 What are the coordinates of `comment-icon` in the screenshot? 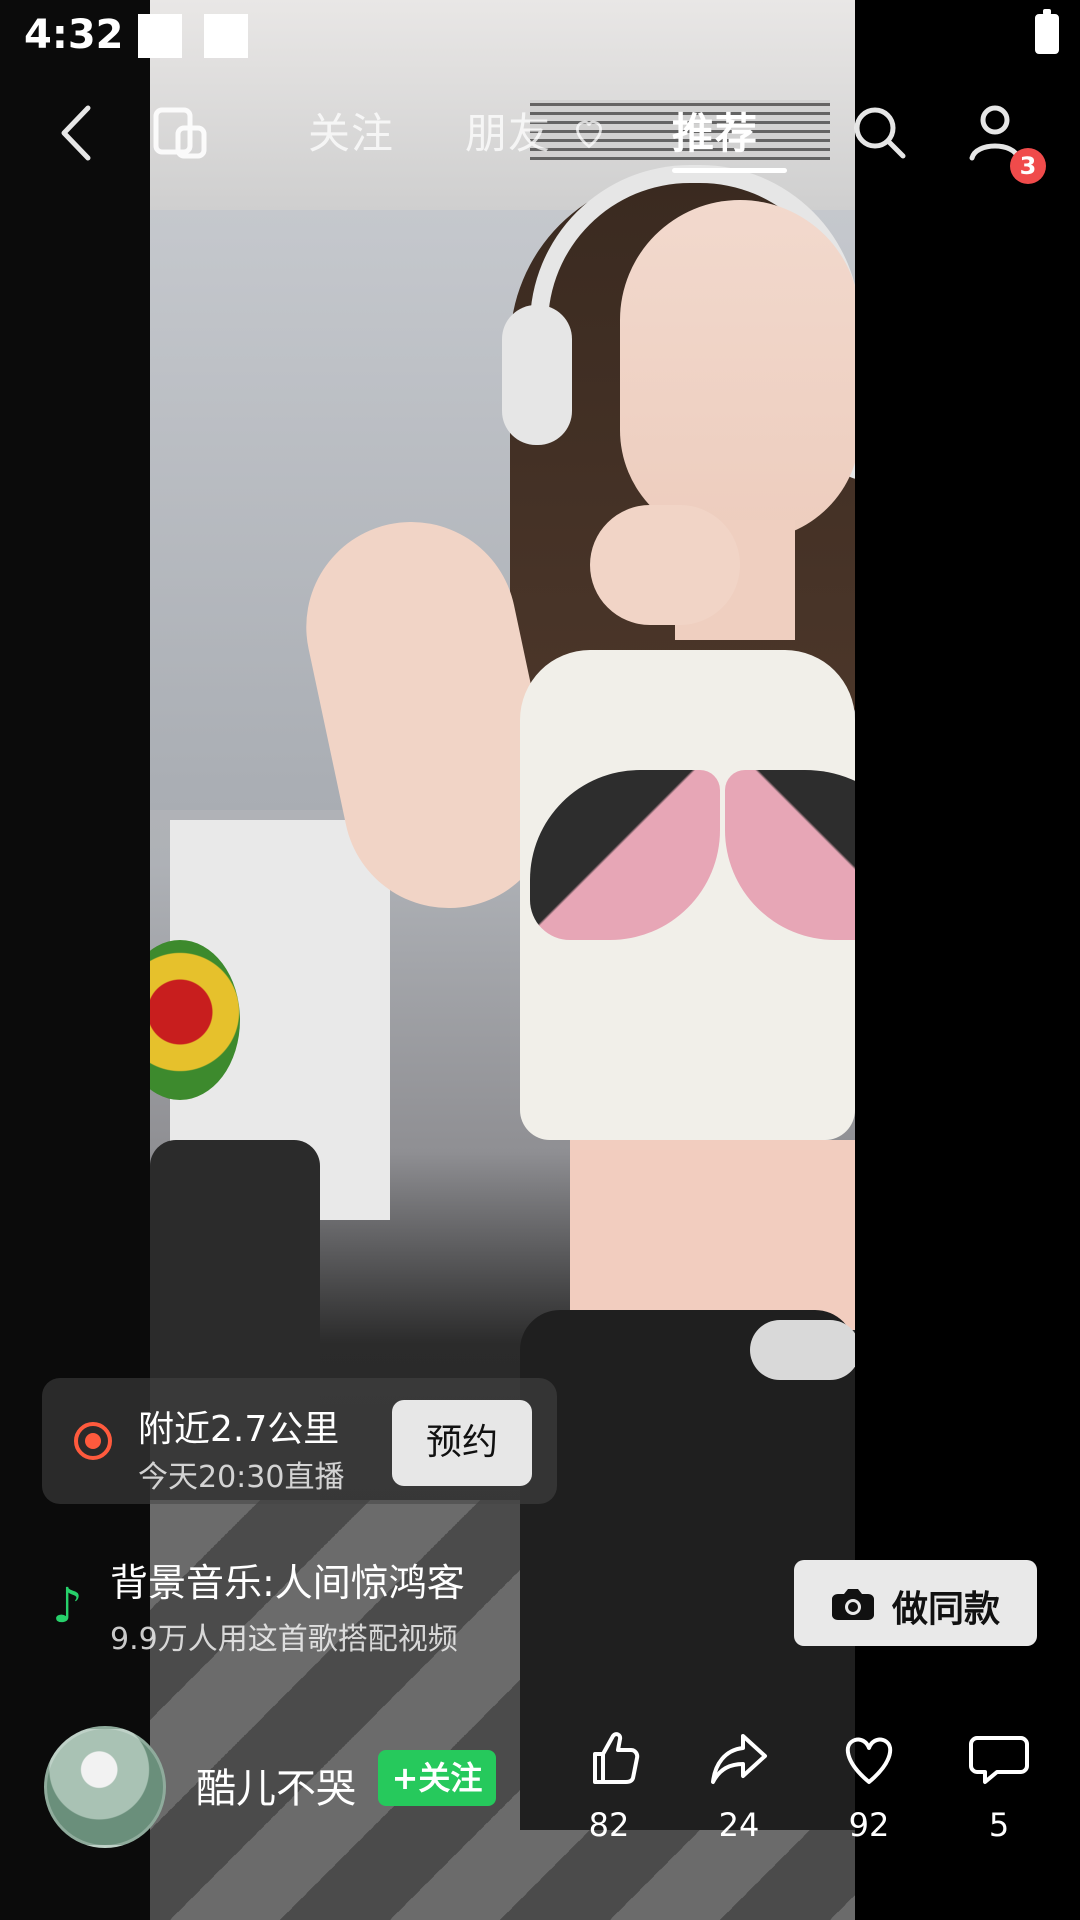 It's located at (999, 1760).